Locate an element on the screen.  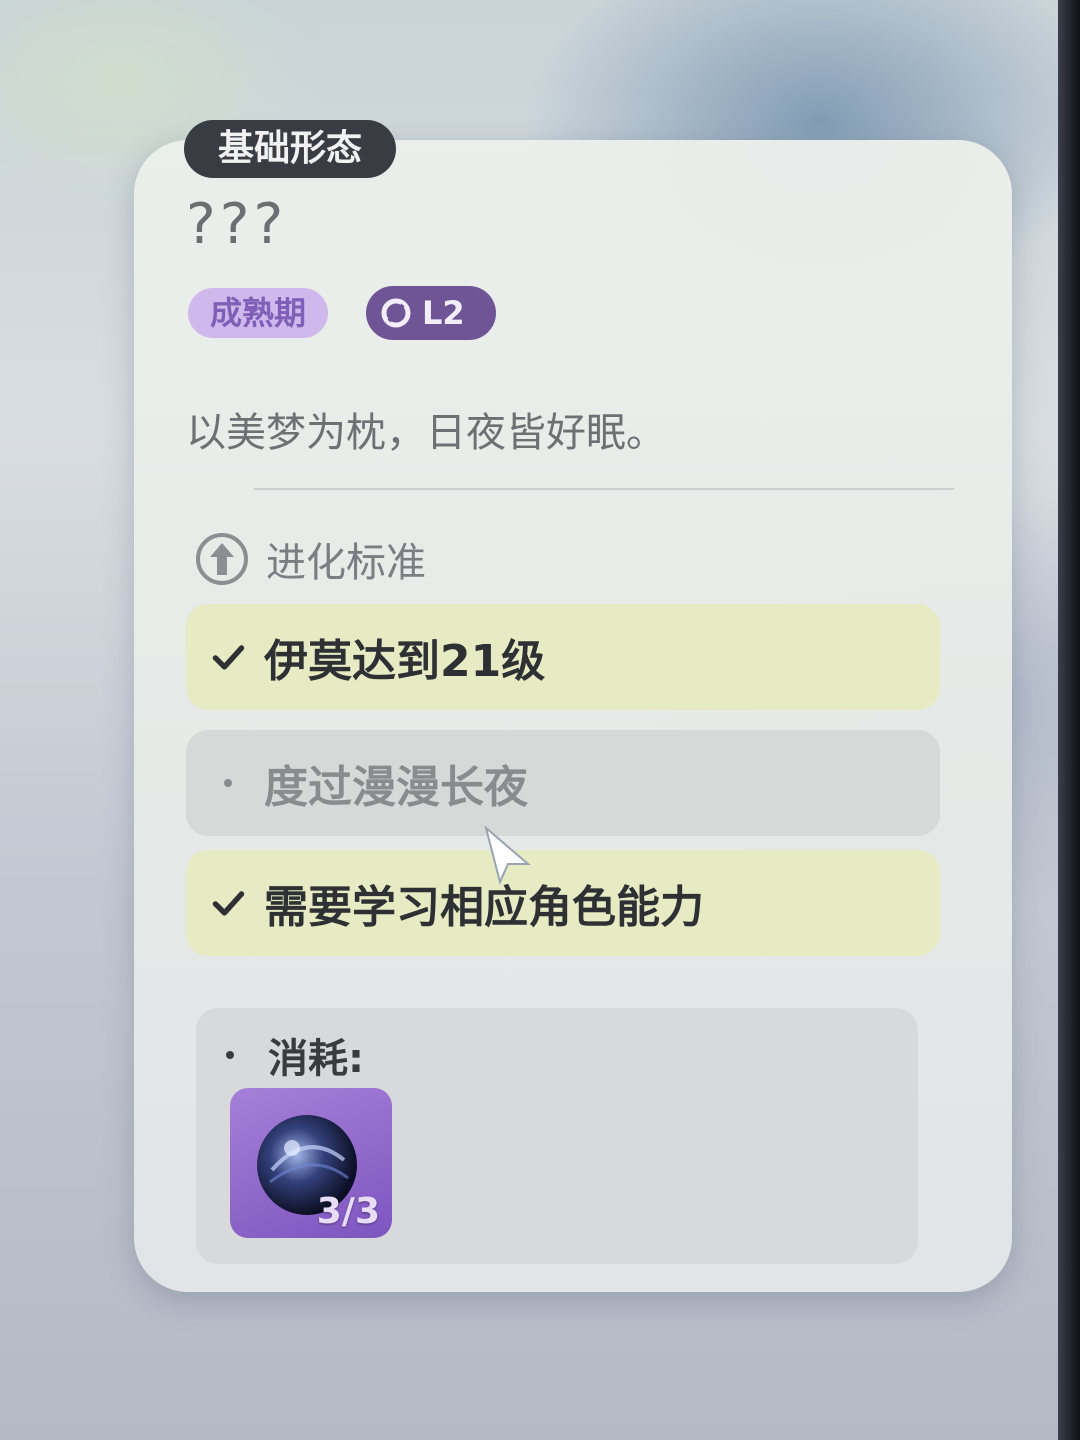
section-title-label: 进化标准 is located at coordinates (346, 563).